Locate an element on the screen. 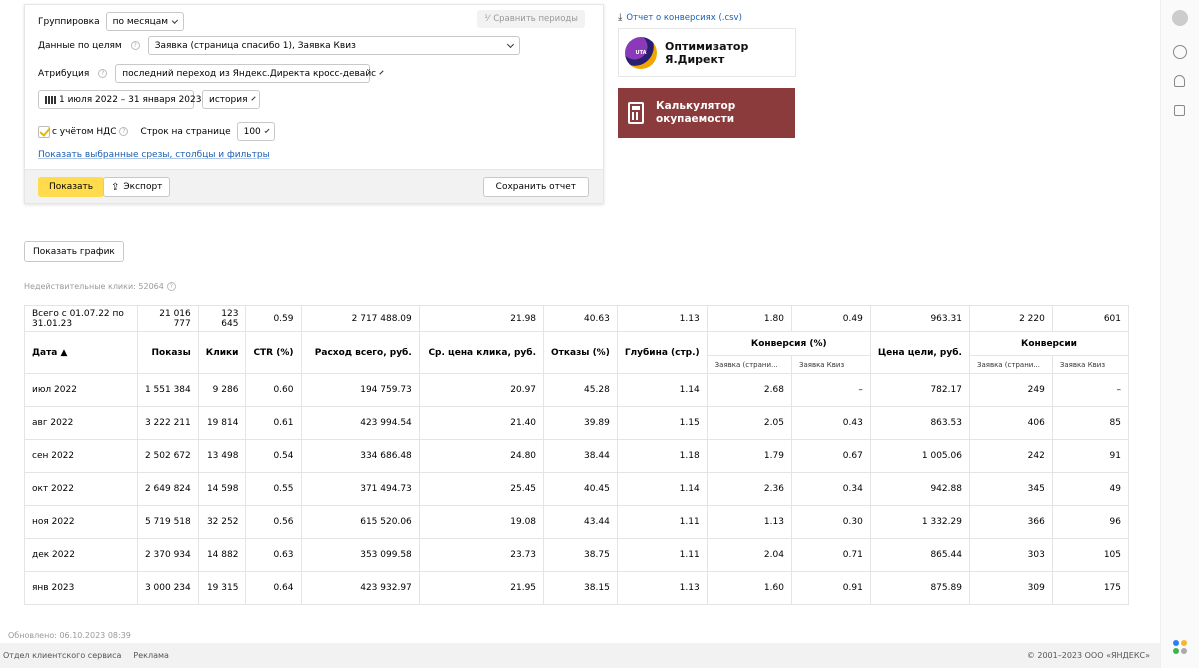 The height and width of the screenshot is (668, 1199). chat-icon is located at coordinates (1180, 52).